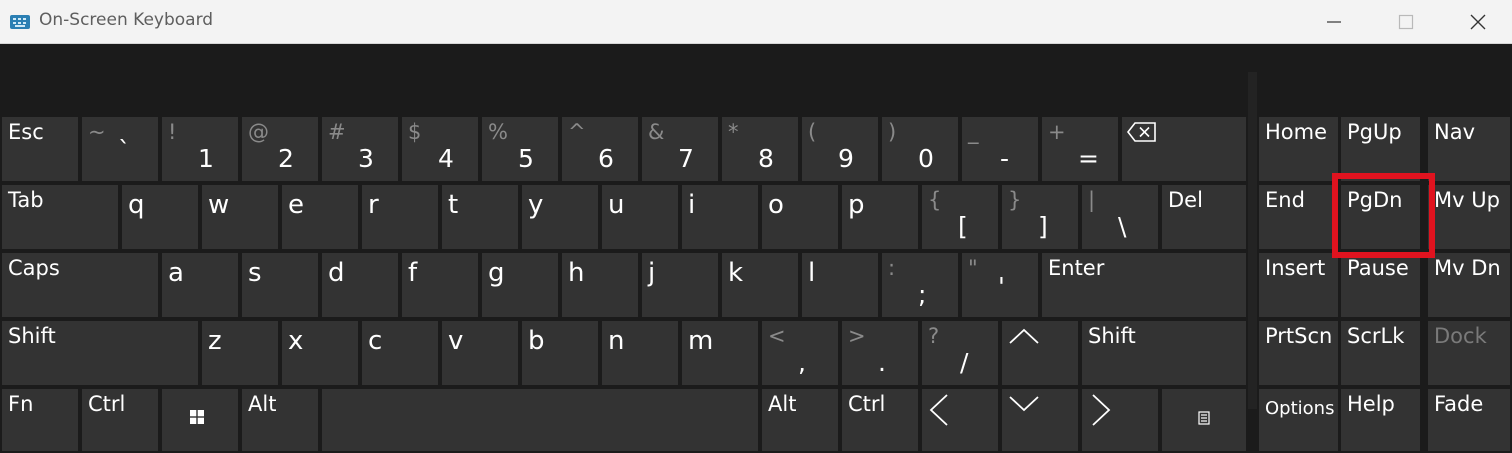  I want to click on key-3: # 3, so click(360, 149).